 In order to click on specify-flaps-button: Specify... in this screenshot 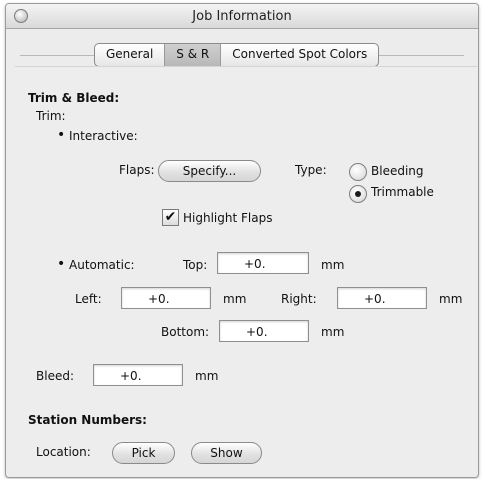, I will do `click(209, 171)`.